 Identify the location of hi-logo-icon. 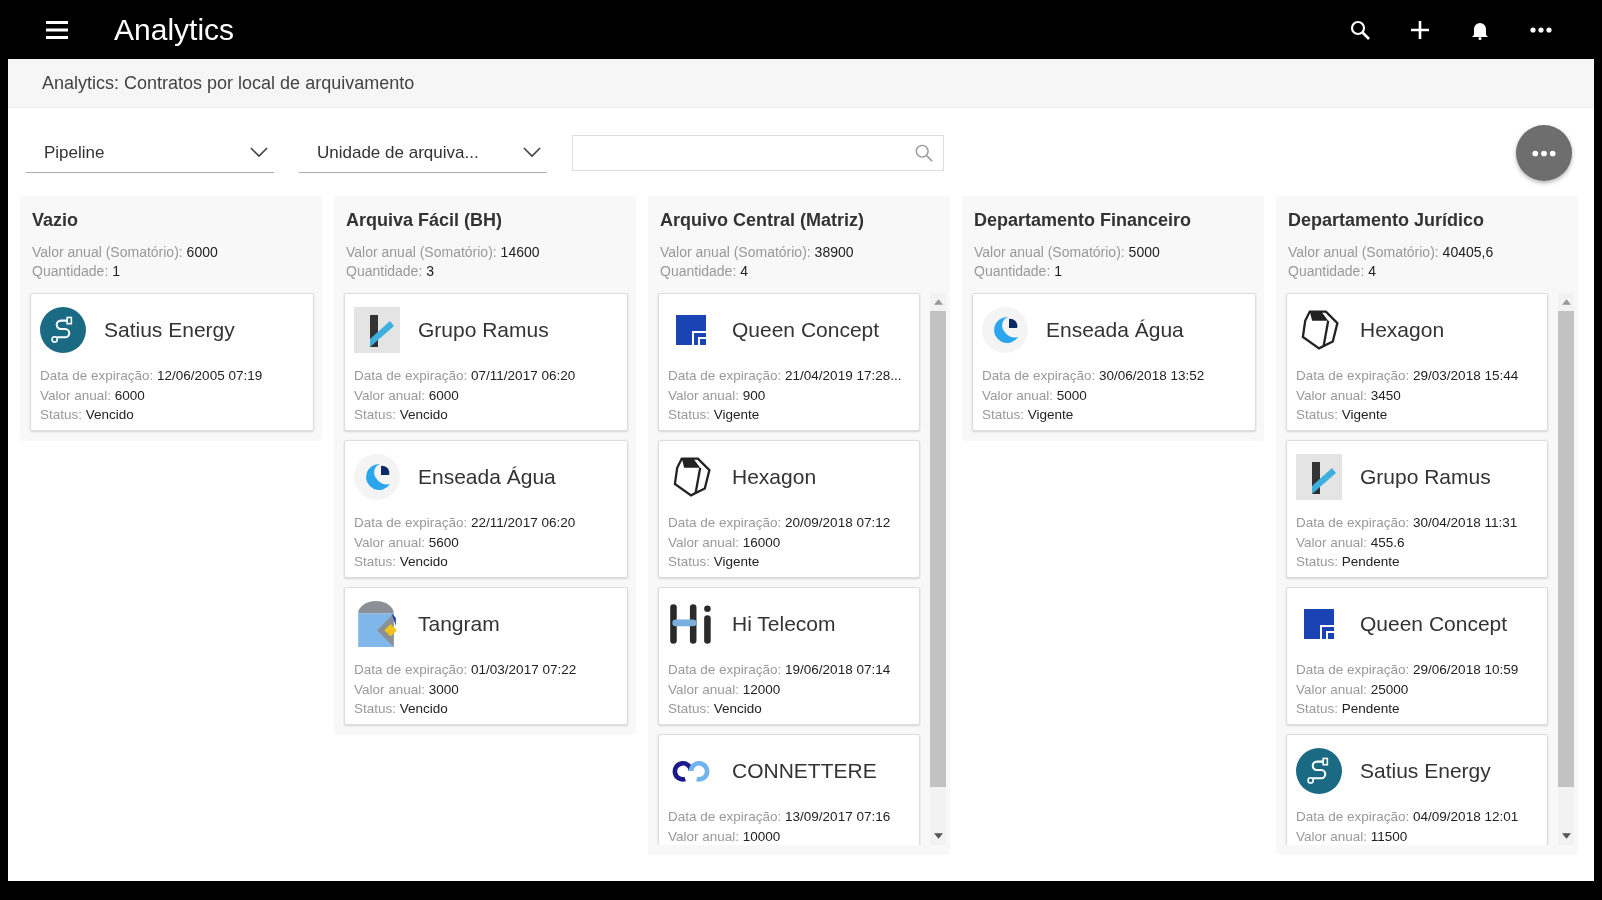
(691, 624).